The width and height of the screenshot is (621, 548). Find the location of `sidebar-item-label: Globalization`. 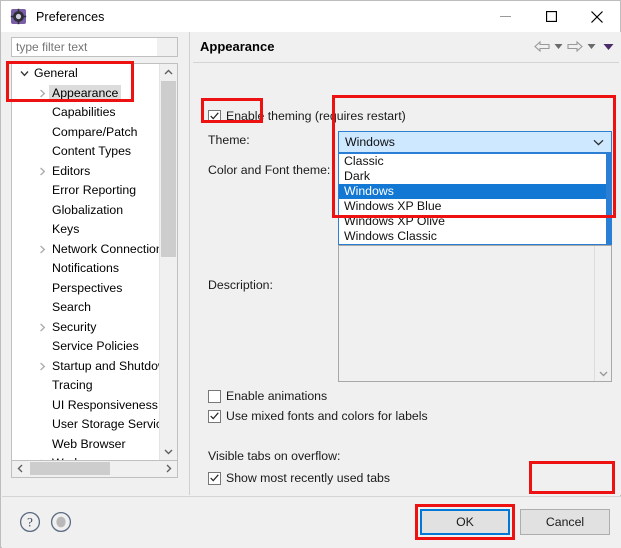

sidebar-item-label: Globalization is located at coordinates (88, 209).